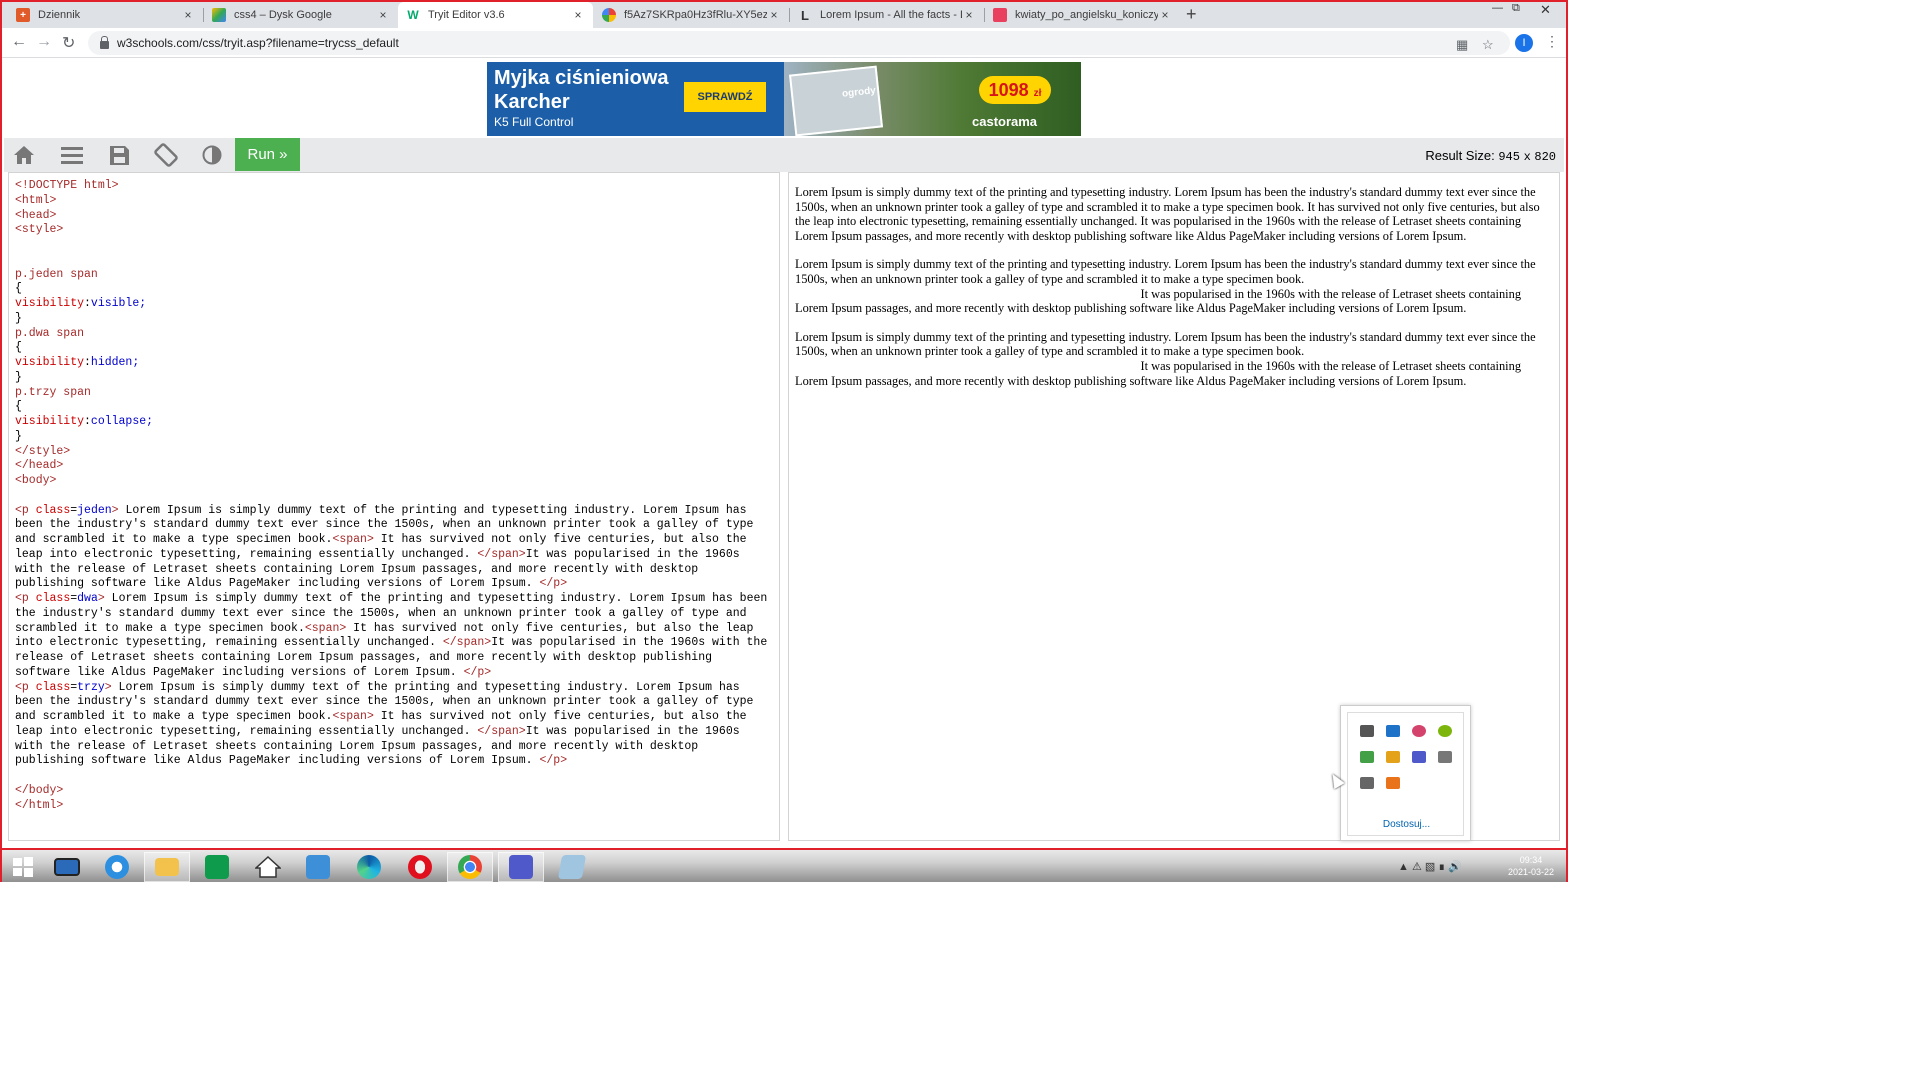 This screenshot has width=1920, height=1080. I want to click on lenovo-icon, so click(1393, 731).